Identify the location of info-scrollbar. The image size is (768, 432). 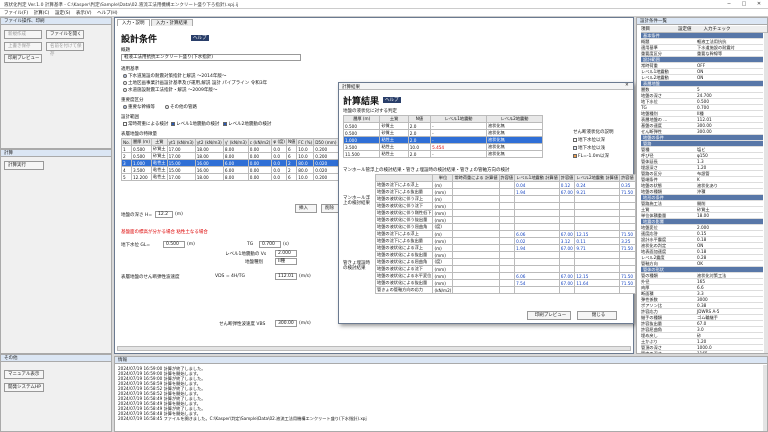
(765, 398).